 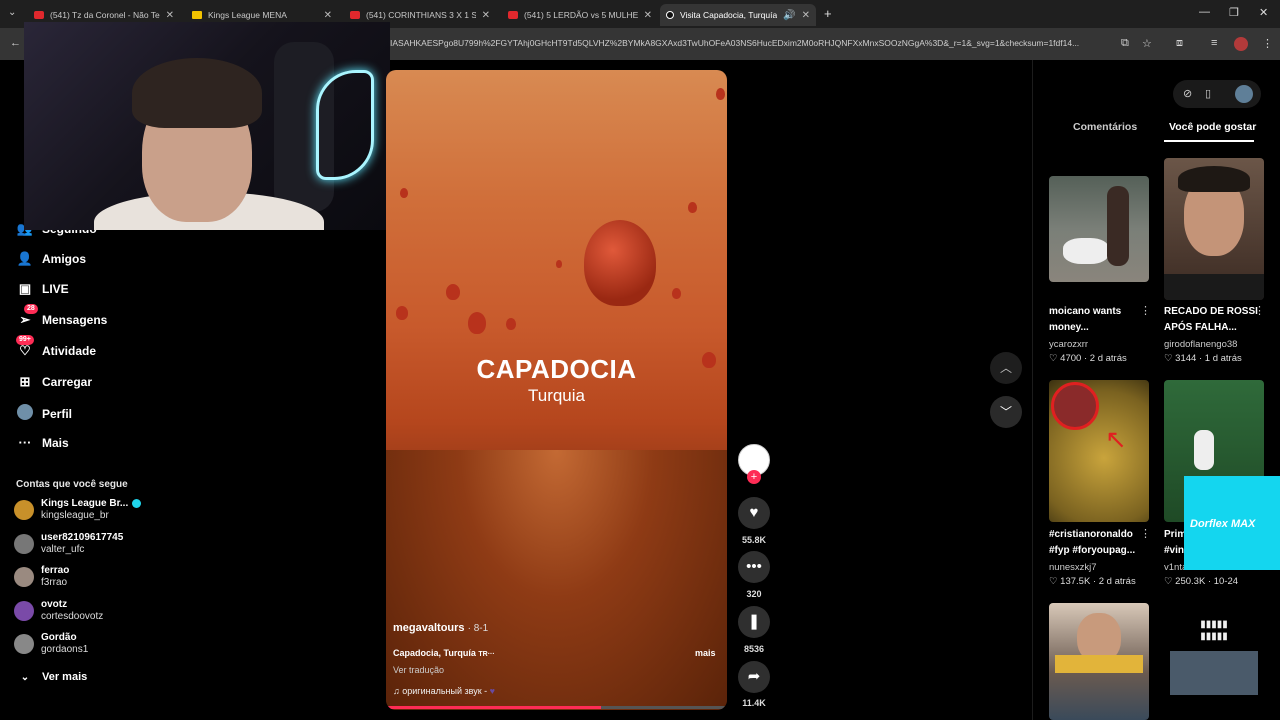 I want to click on previous-video-button: ︿, so click(x=1006, y=368).